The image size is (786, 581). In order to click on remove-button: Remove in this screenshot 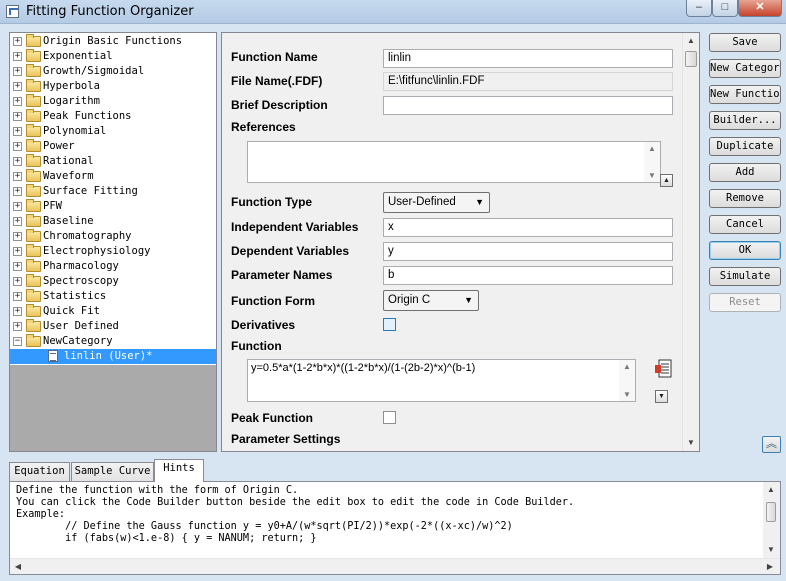, I will do `click(745, 198)`.